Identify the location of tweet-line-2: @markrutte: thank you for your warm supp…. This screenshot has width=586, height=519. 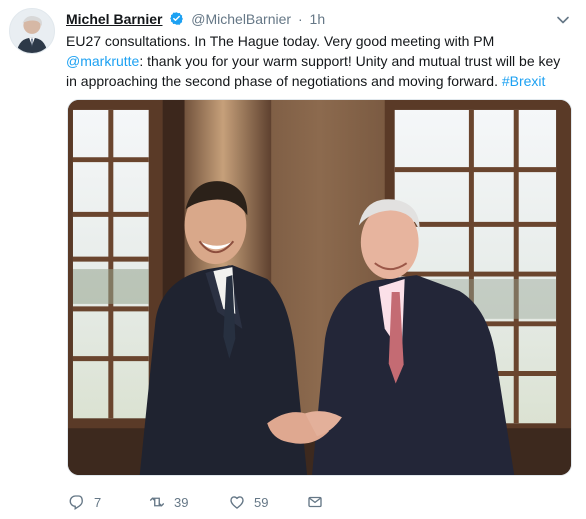
(318, 61).